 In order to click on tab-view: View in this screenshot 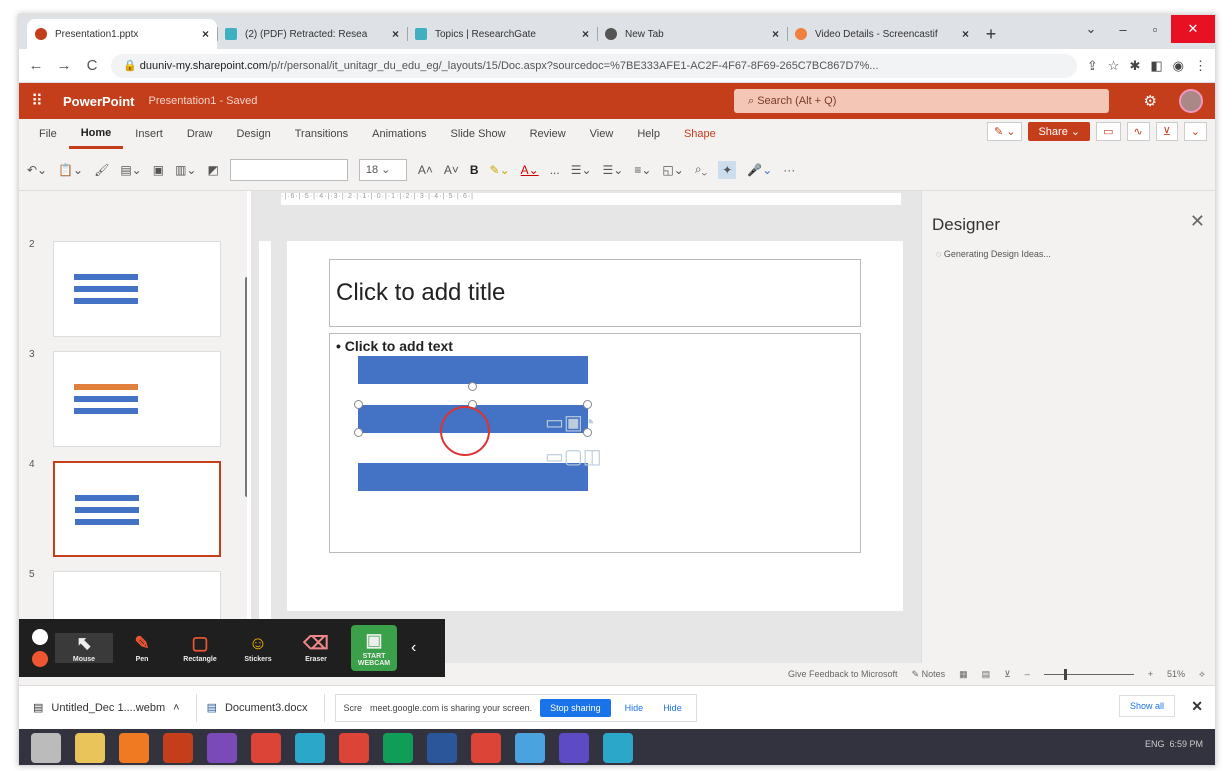, I will do `click(602, 134)`.